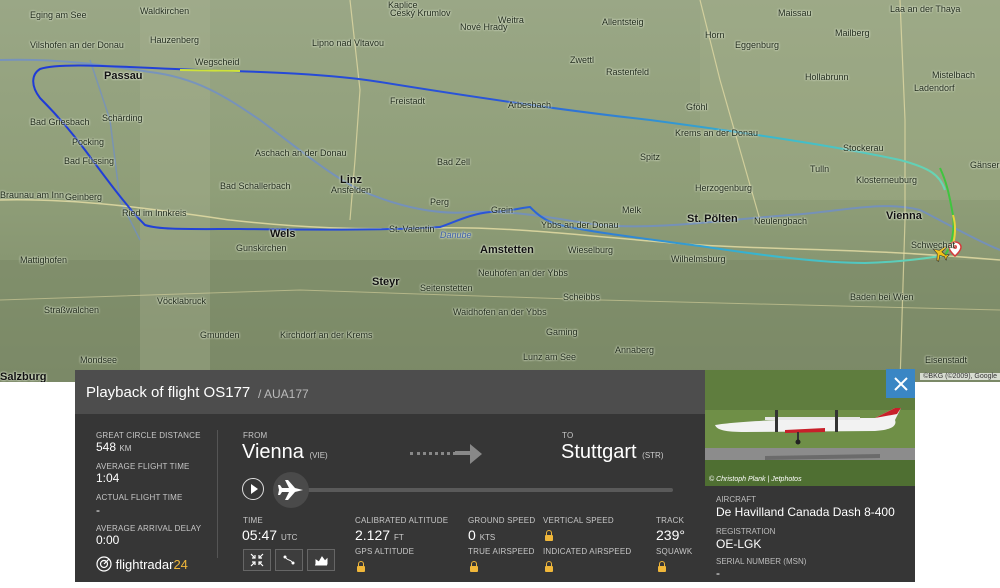 This screenshot has width=1000, height=588. I want to click on map-label-annaberg: Annaberg, so click(635, 350).